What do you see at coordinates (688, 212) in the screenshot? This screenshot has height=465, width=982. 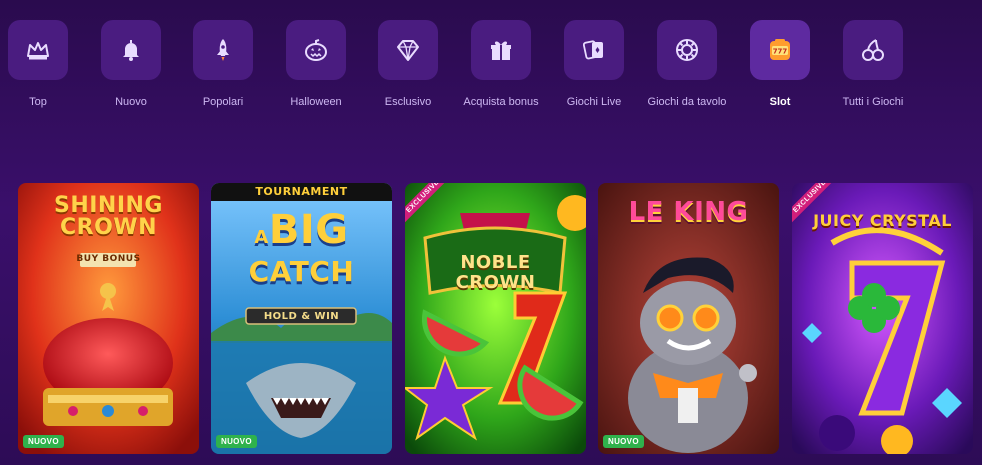 I see `game-title: LE KING` at bounding box center [688, 212].